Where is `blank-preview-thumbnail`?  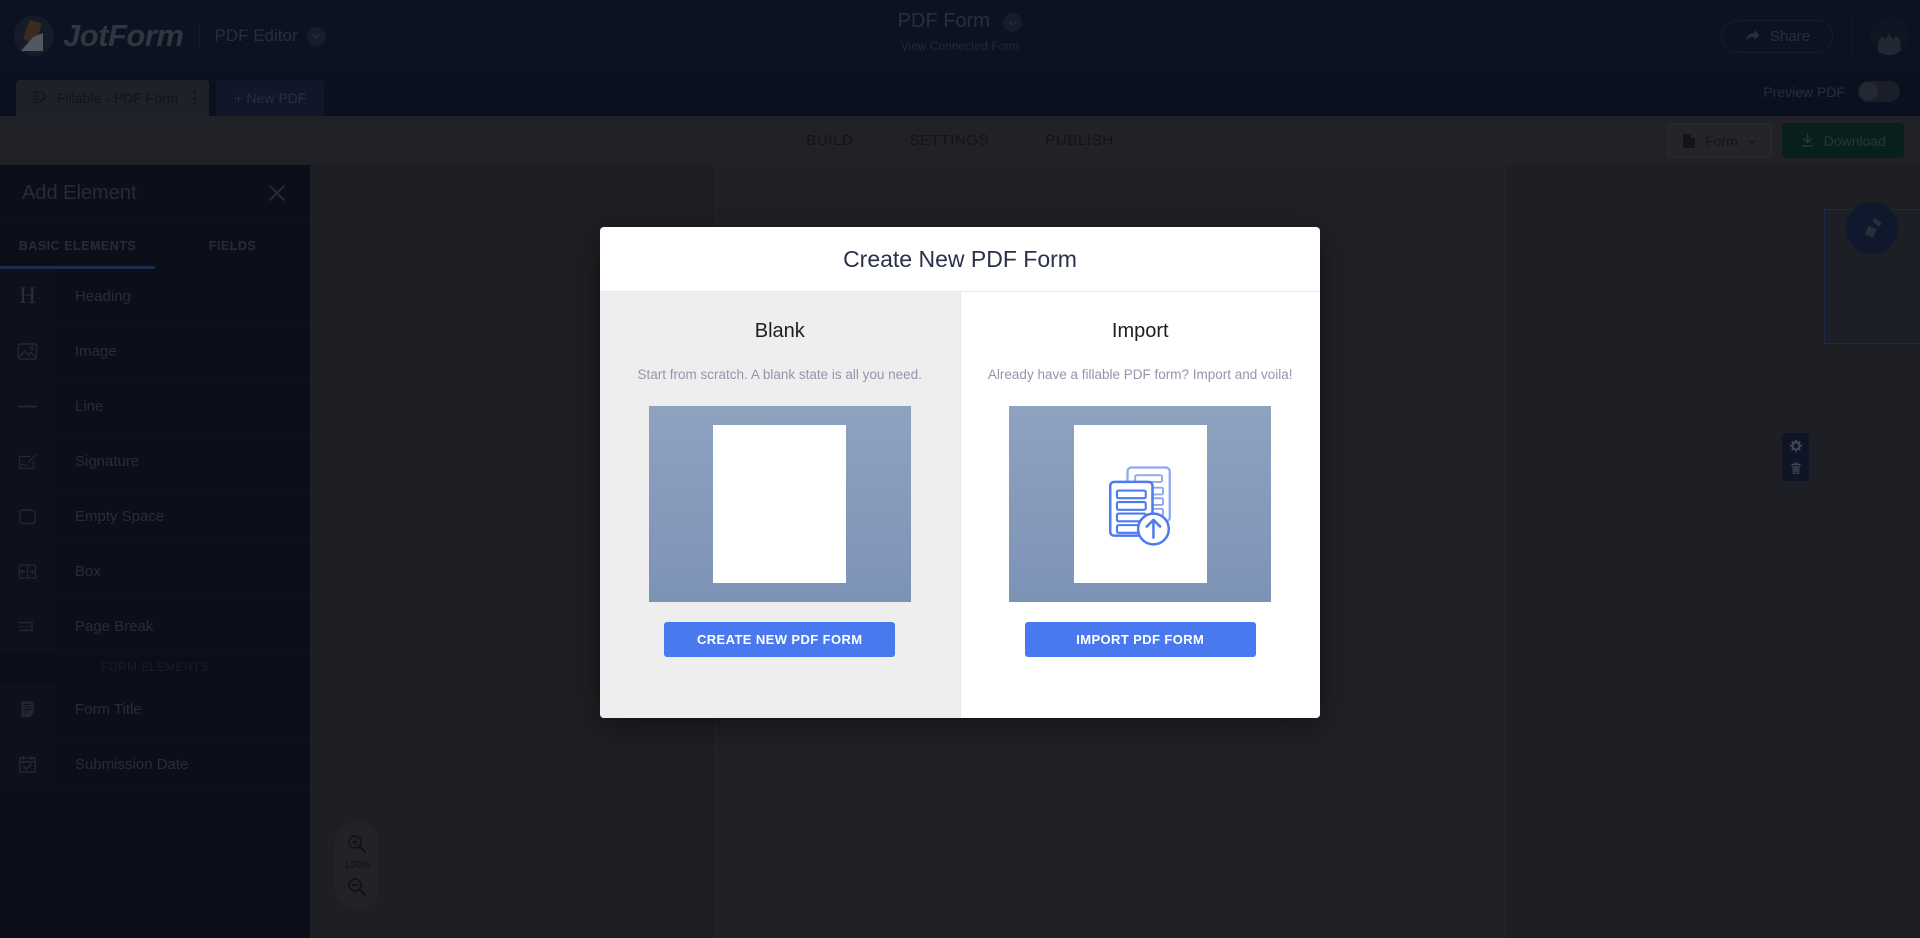 blank-preview-thumbnail is located at coordinates (779, 503).